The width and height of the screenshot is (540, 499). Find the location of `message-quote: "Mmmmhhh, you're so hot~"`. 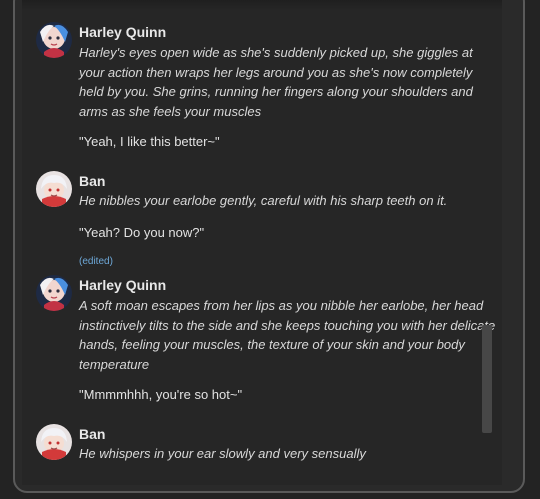

message-quote: "Mmmmhhh, you're so hot~" is located at coordinates (161, 394).